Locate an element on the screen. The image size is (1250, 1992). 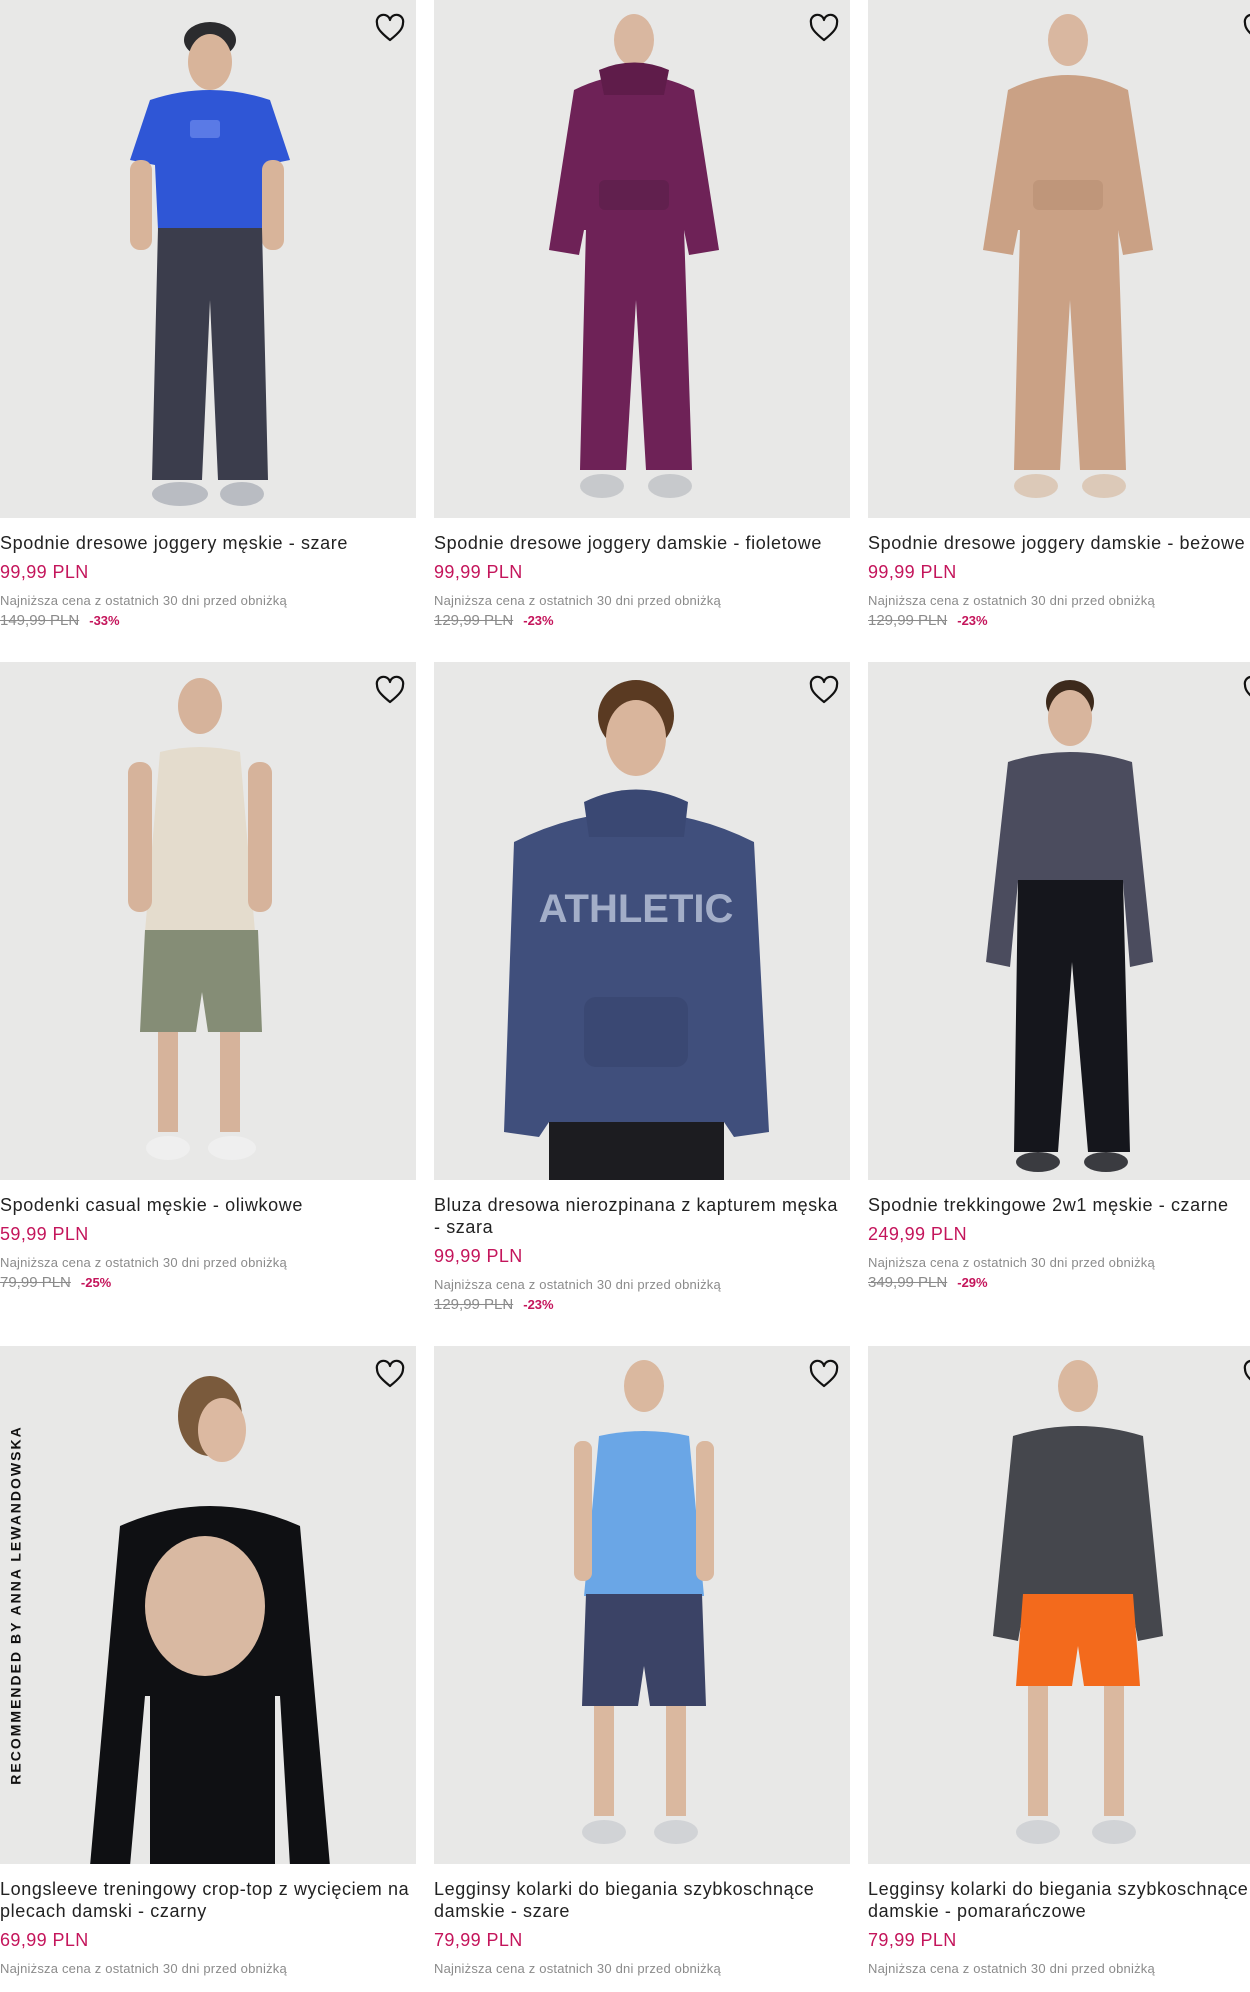
recommended-ribbon: RECOMMENDED BY ANNA LEWANDOWSKA is located at coordinates (16, 1605).